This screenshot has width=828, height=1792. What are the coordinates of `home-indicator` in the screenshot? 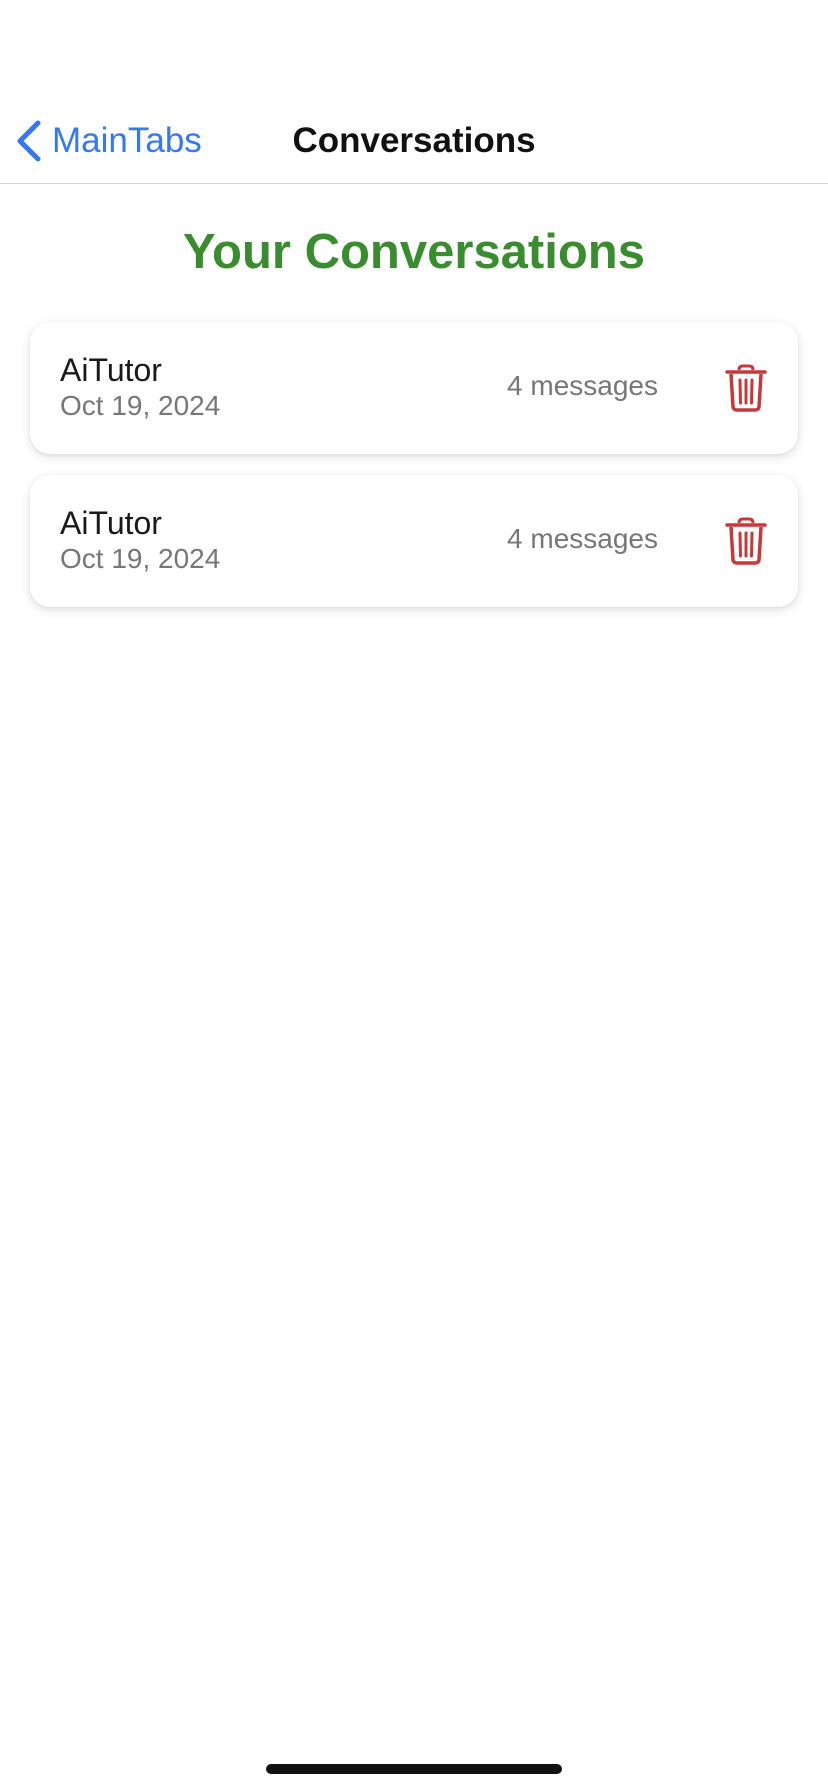 It's located at (414, 1769).